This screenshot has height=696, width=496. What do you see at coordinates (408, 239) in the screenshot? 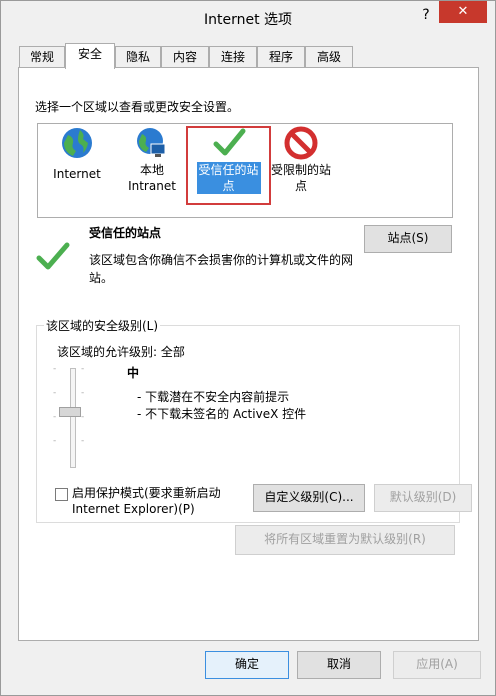
I see `sites-button: 站点(S)` at bounding box center [408, 239].